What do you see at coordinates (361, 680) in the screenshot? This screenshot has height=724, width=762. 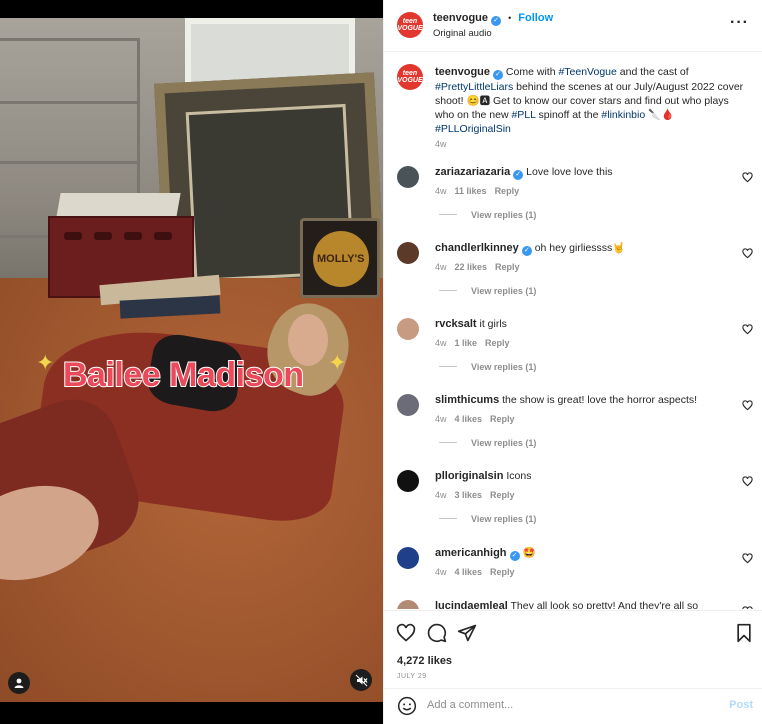 I see `mute-button` at bounding box center [361, 680].